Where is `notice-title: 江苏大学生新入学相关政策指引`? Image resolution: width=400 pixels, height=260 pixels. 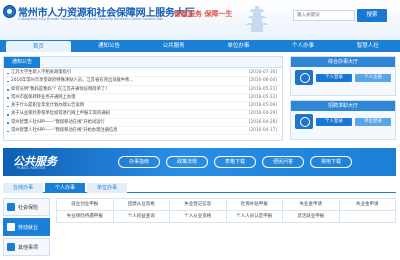 notice-title: 江苏大学生新入学相关政策指引 is located at coordinates (41, 72).